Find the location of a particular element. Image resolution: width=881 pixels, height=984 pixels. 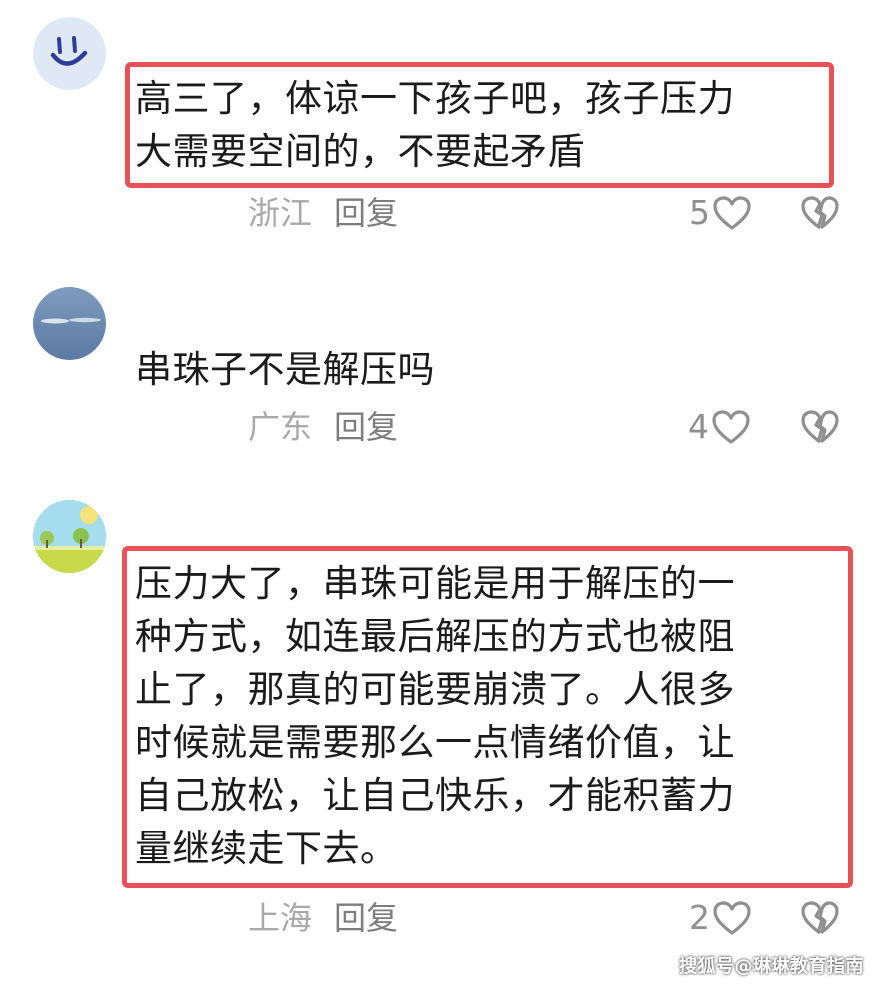

smiley-icon is located at coordinates (69, 51).